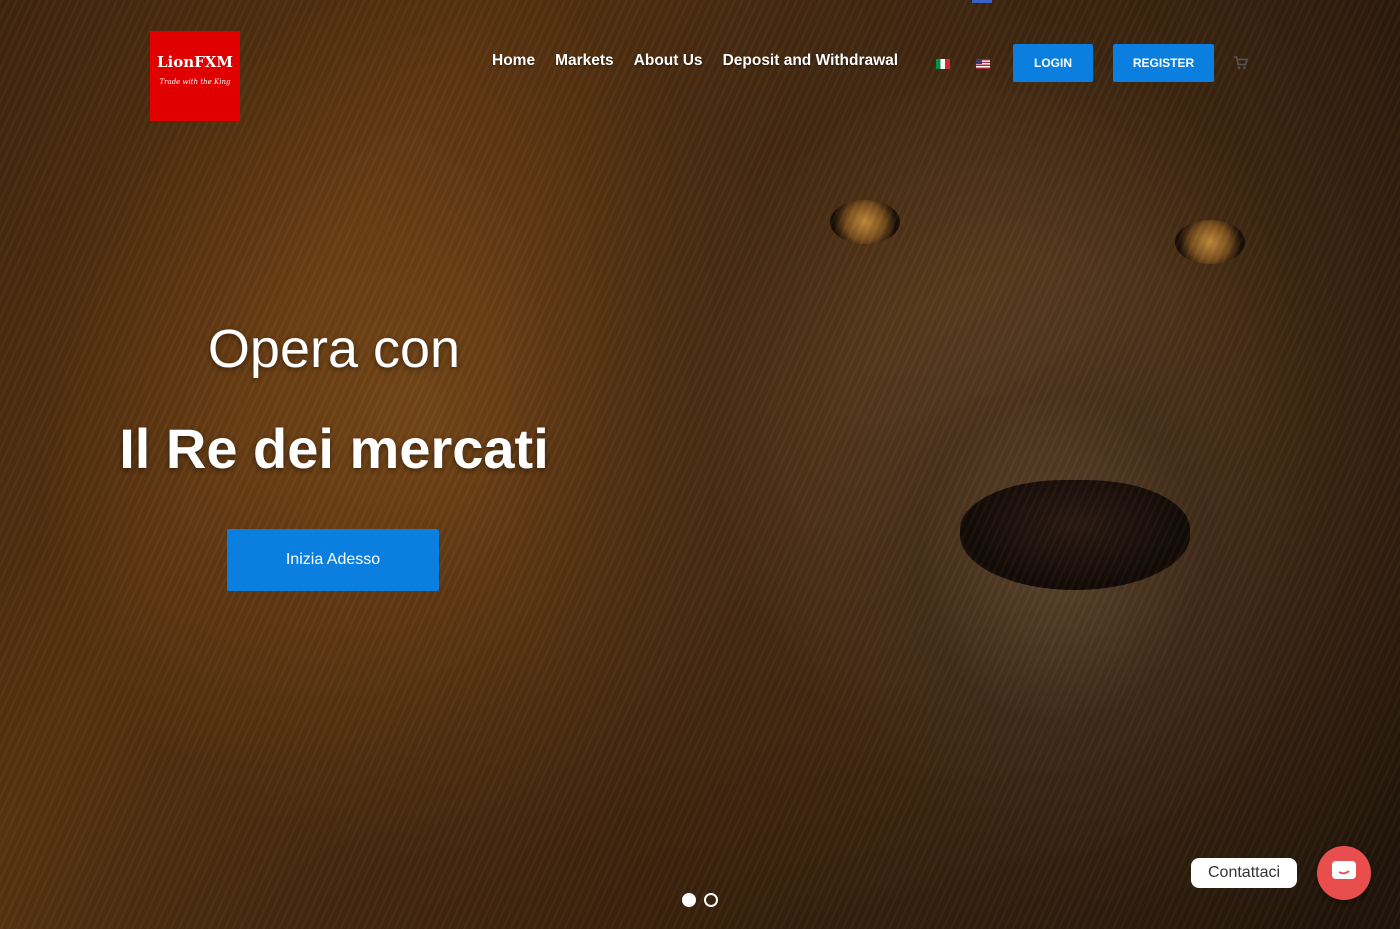  What do you see at coordinates (865, 222) in the screenshot?
I see `lion-eye-left` at bounding box center [865, 222].